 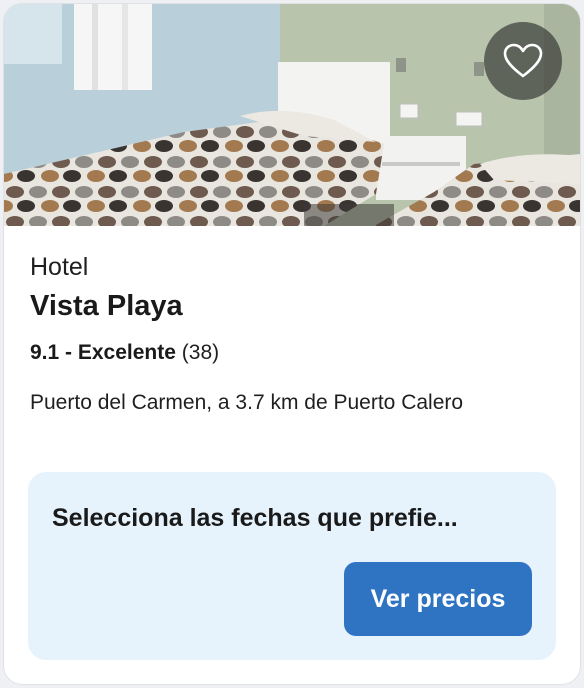 I want to click on hotel-name: Vista Playa, so click(x=292, y=306).